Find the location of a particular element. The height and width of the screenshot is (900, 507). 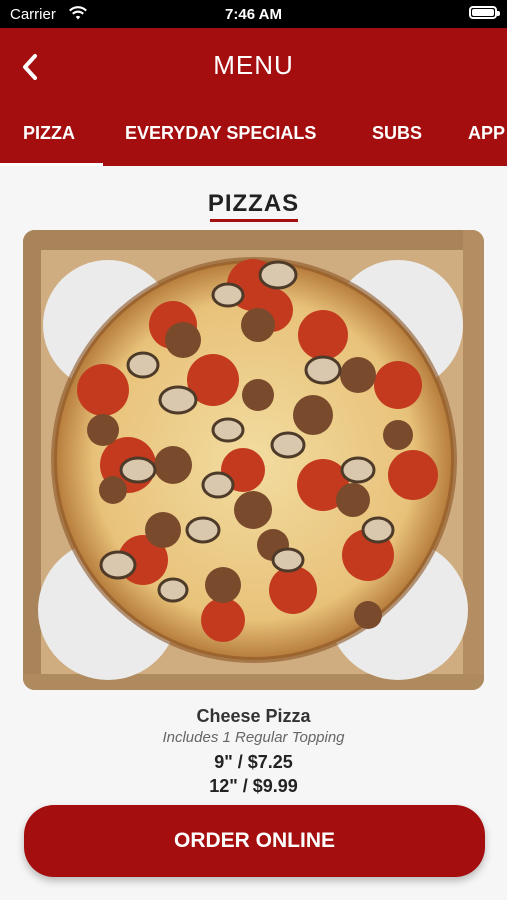

tab-everyday-specials: EVERYDAY SPECIALS is located at coordinates (220, 133).